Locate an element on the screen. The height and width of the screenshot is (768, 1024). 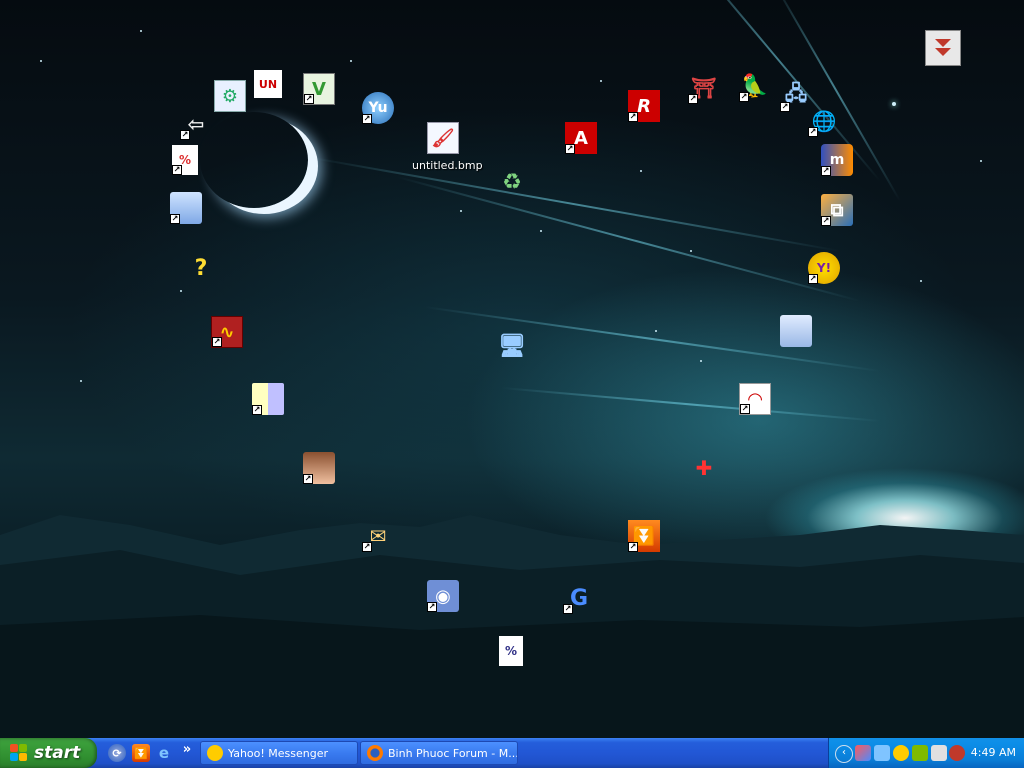
g-app-icon: G ↗ is located at coordinates (579, 598).